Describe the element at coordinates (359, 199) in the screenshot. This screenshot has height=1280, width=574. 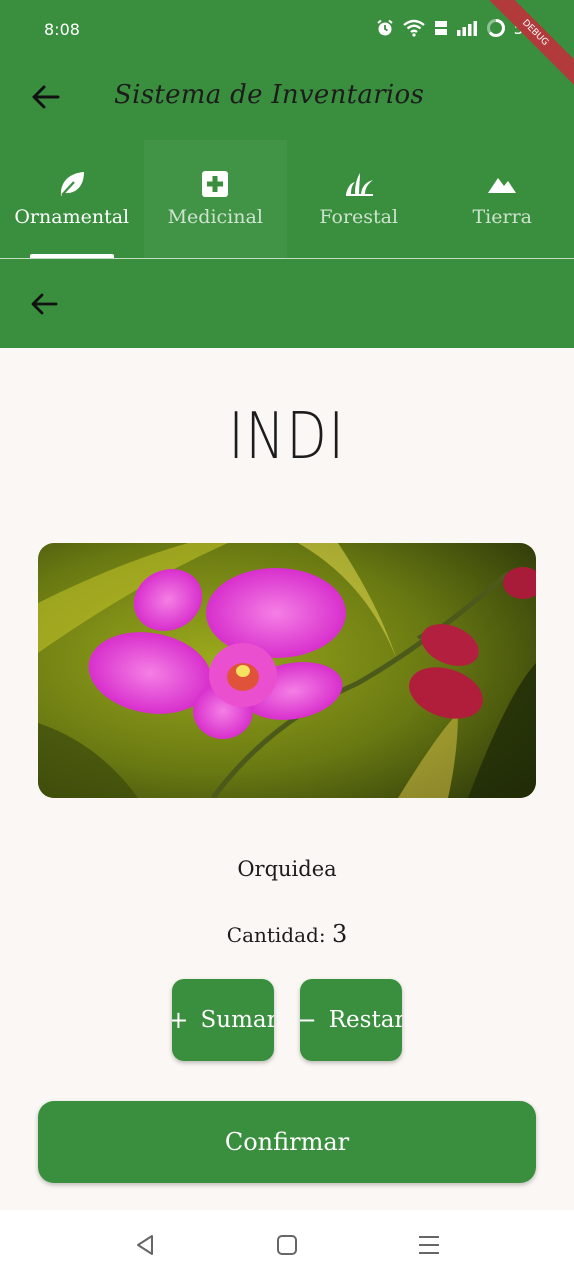
I see `tab-forestal: Forestal` at that location.